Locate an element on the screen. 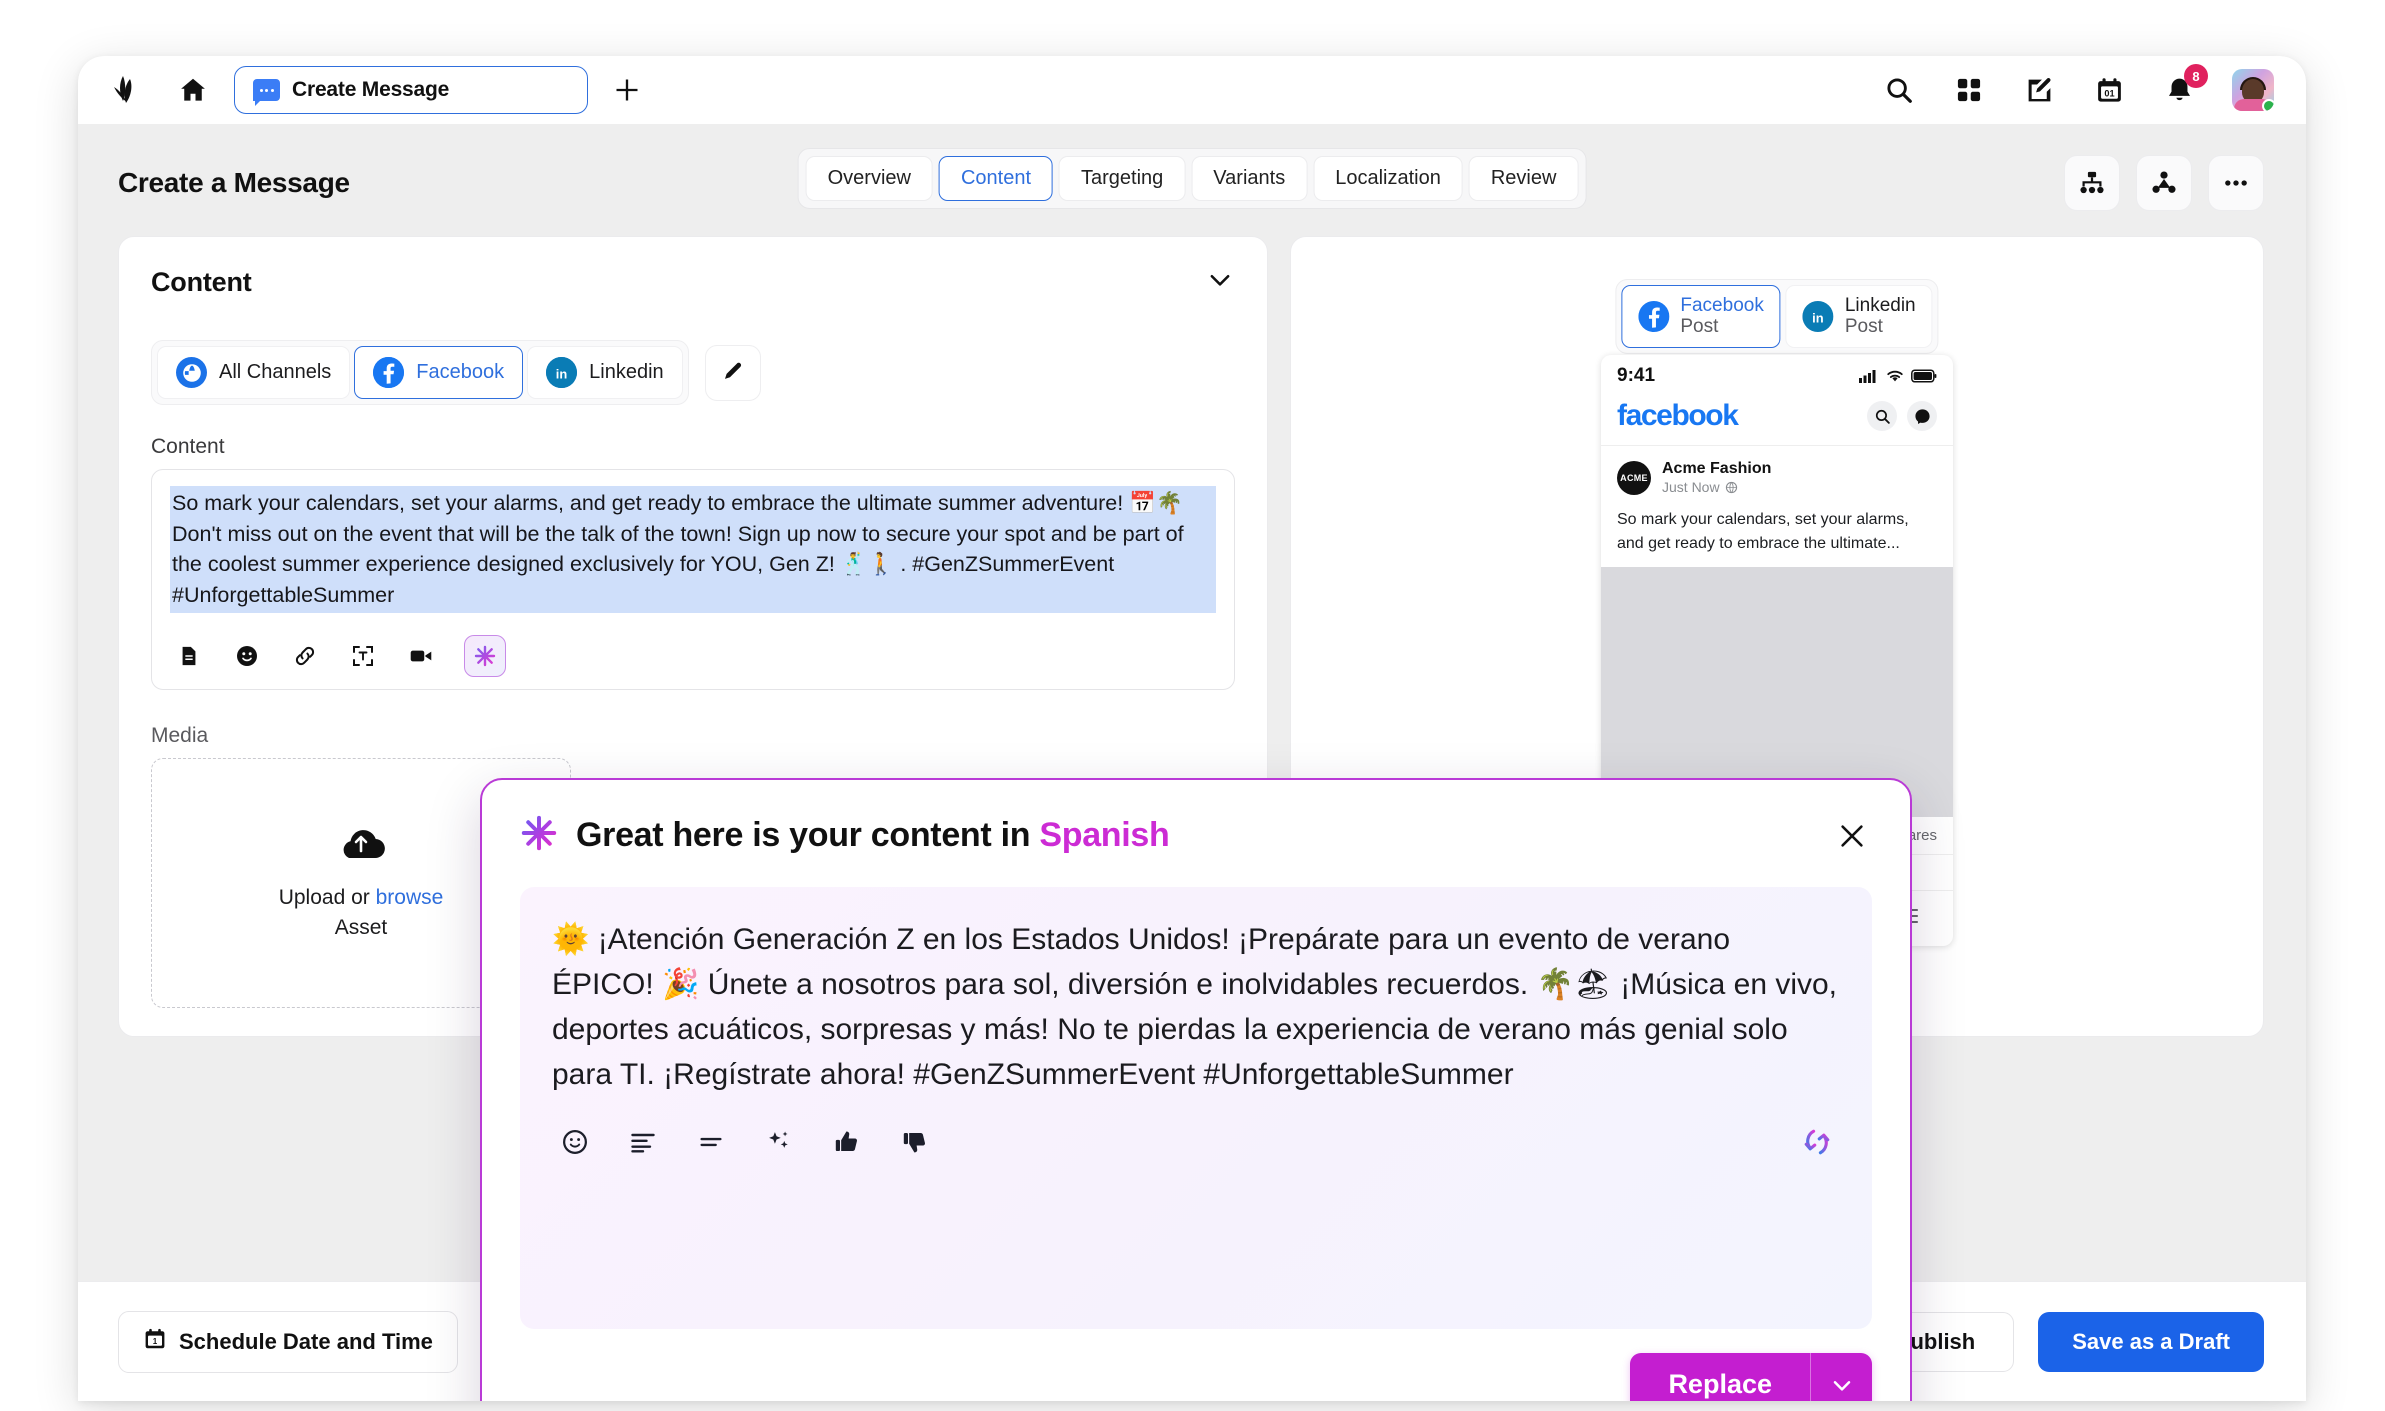 This screenshot has height=1411, width=2385. home-icon is located at coordinates (193, 90).